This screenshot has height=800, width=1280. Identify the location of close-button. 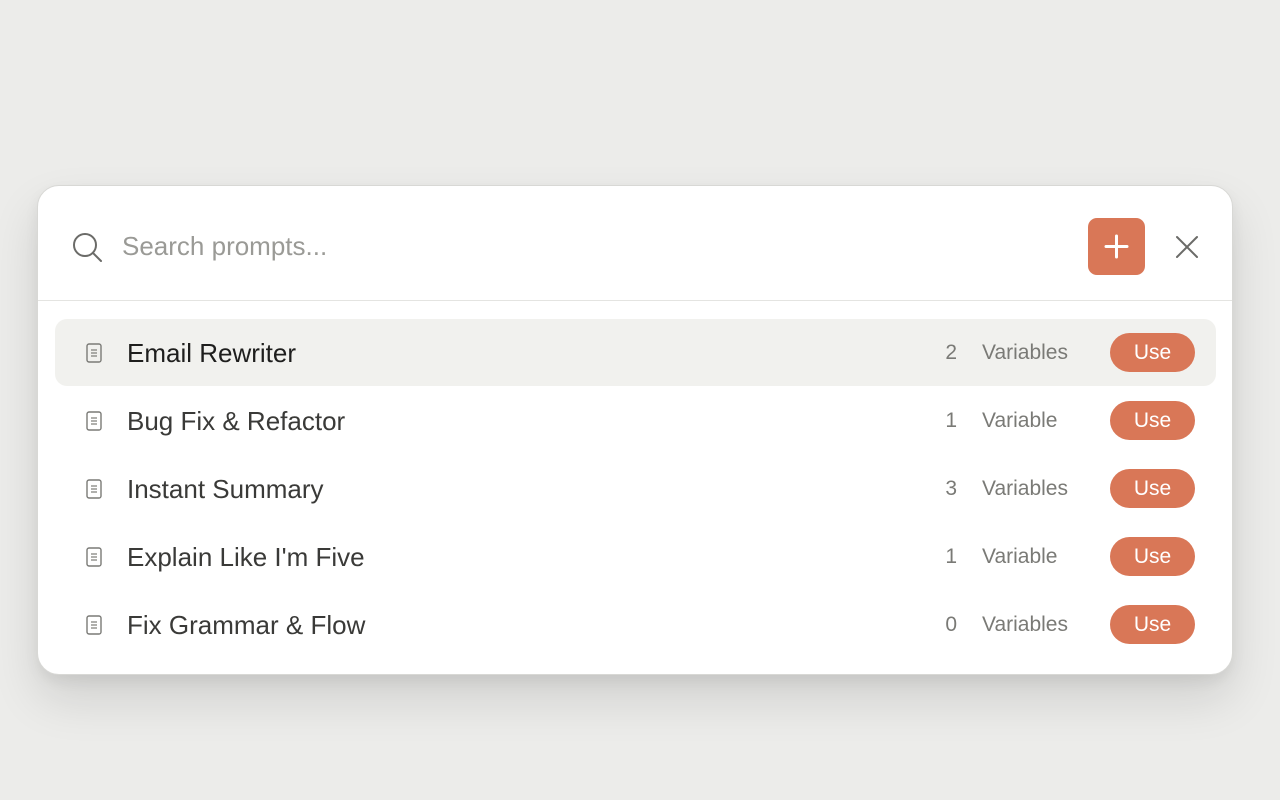
(1187, 247).